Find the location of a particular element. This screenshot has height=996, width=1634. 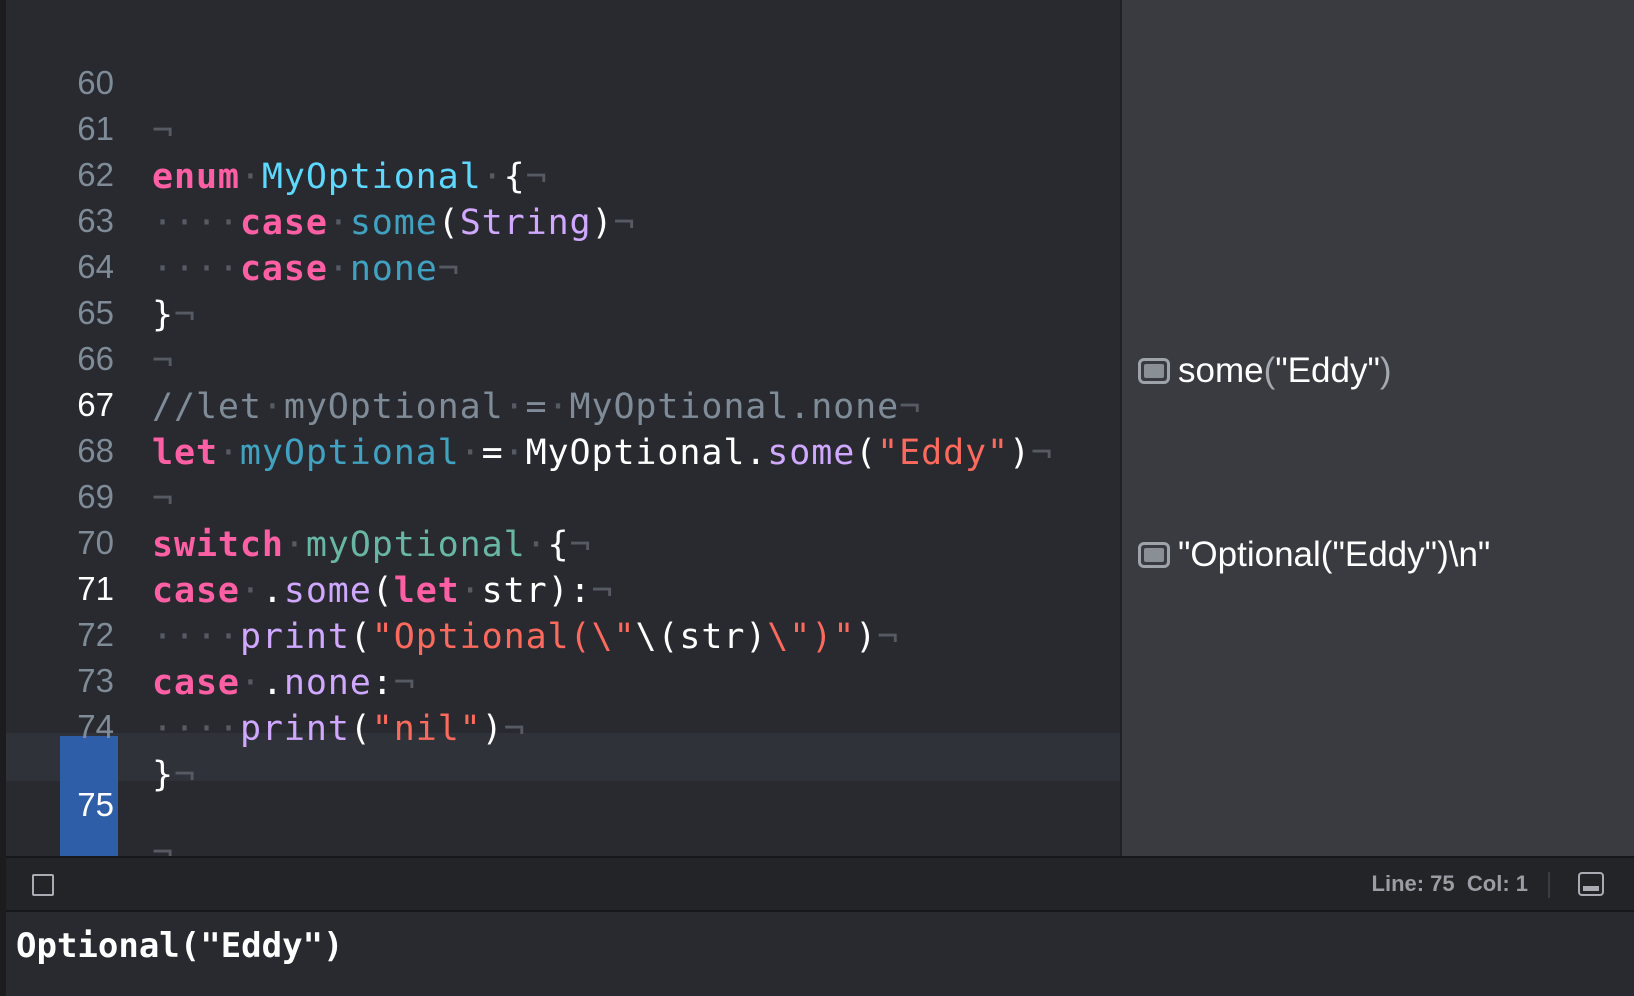

debug-area-toggle-icon is located at coordinates (1591, 884).